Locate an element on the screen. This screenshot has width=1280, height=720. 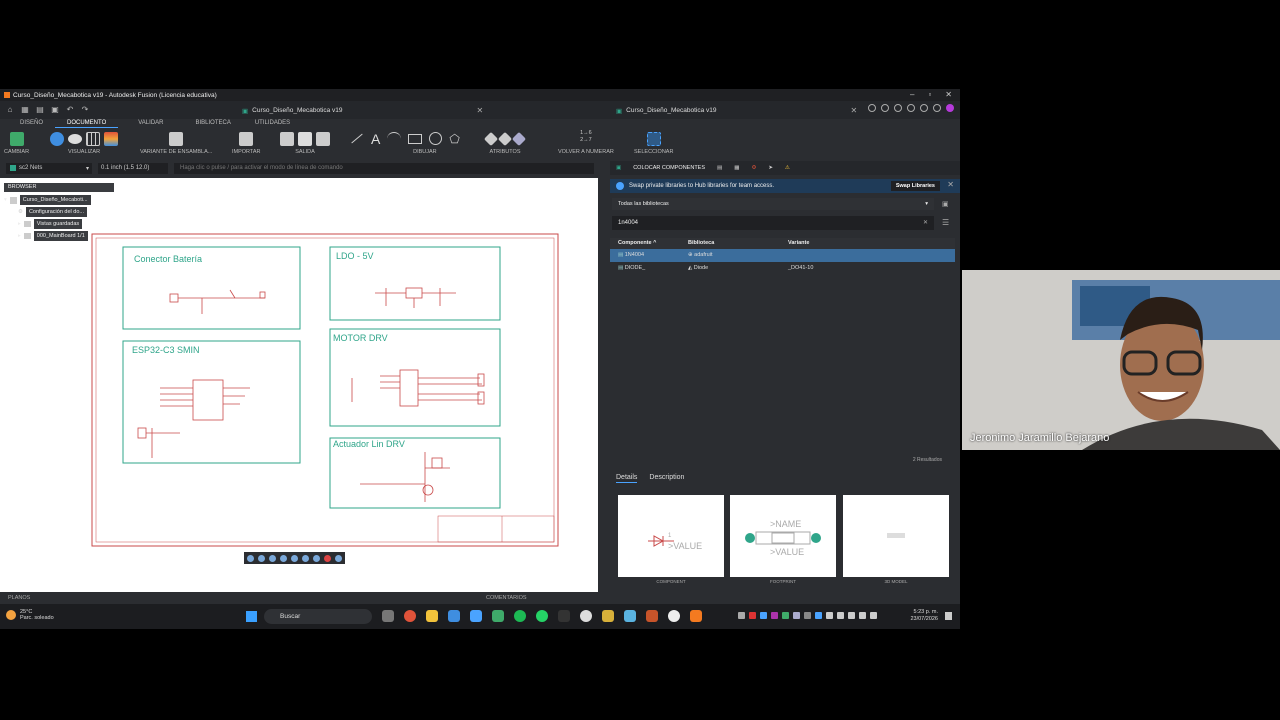
windows-start-icon is located at coordinates (251, 616).